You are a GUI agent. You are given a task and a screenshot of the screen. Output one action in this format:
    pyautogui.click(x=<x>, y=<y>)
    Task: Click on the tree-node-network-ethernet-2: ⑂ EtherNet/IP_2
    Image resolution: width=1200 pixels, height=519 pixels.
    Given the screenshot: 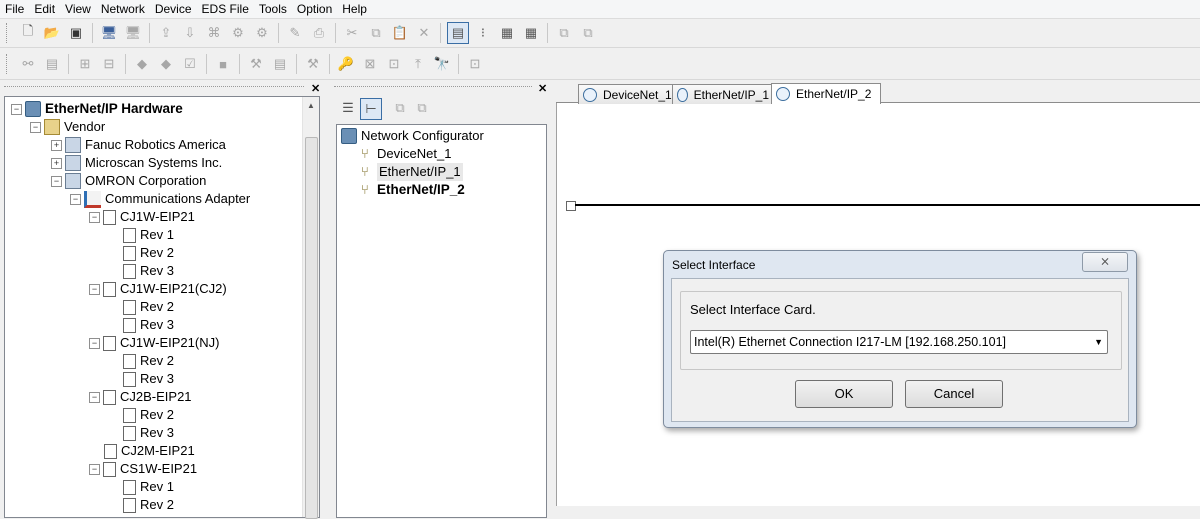 What is the action you would take?
    pyautogui.click(x=413, y=190)
    